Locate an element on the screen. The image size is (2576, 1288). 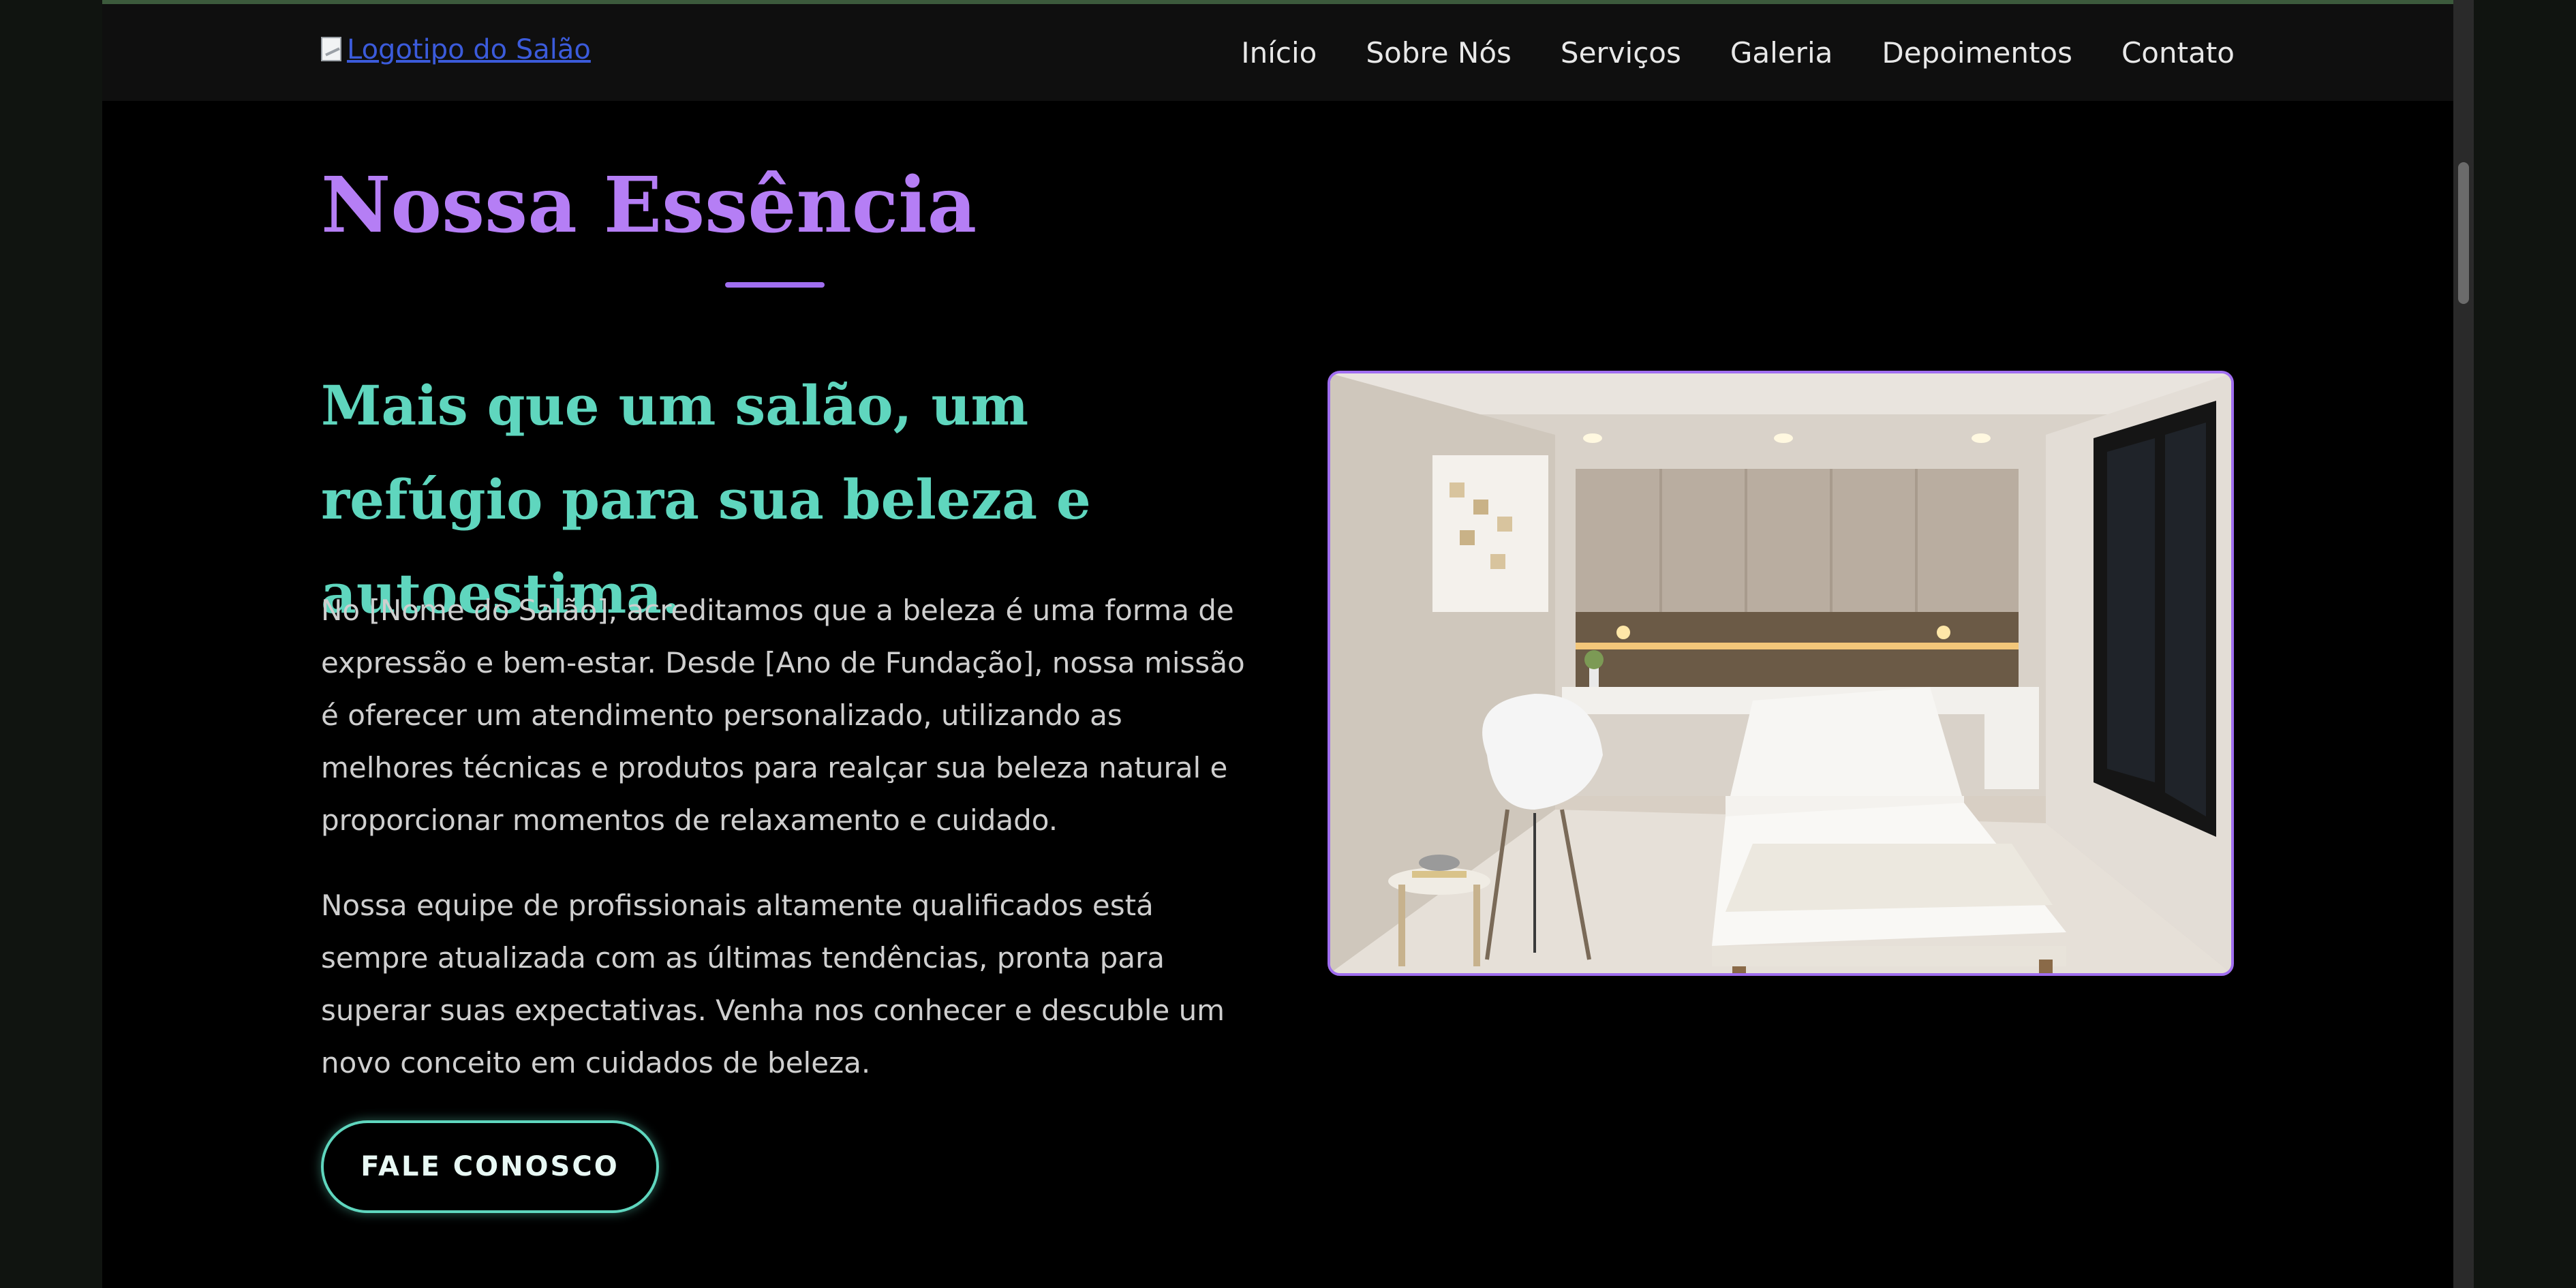
broken-image-icon is located at coordinates (332, 50).